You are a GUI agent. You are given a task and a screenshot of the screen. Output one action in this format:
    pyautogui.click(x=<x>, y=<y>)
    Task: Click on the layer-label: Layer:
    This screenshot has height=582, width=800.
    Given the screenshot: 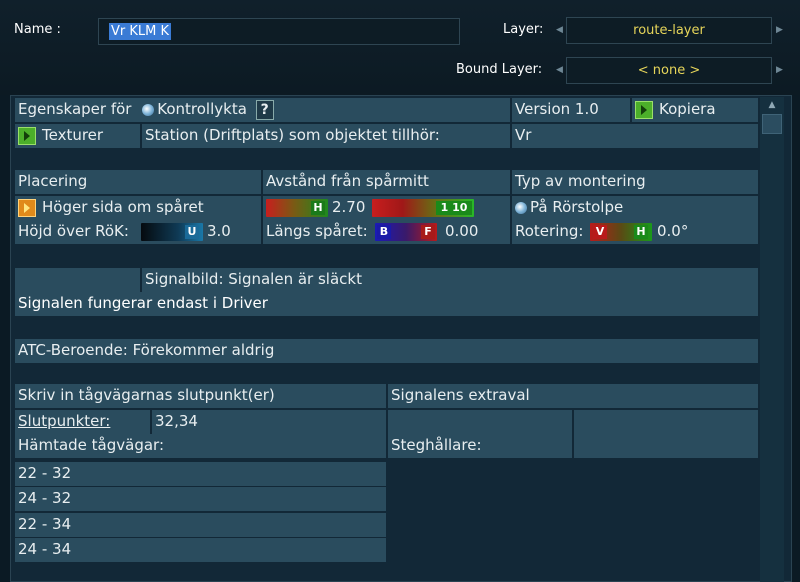 What is the action you would take?
    pyautogui.click(x=523, y=29)
    